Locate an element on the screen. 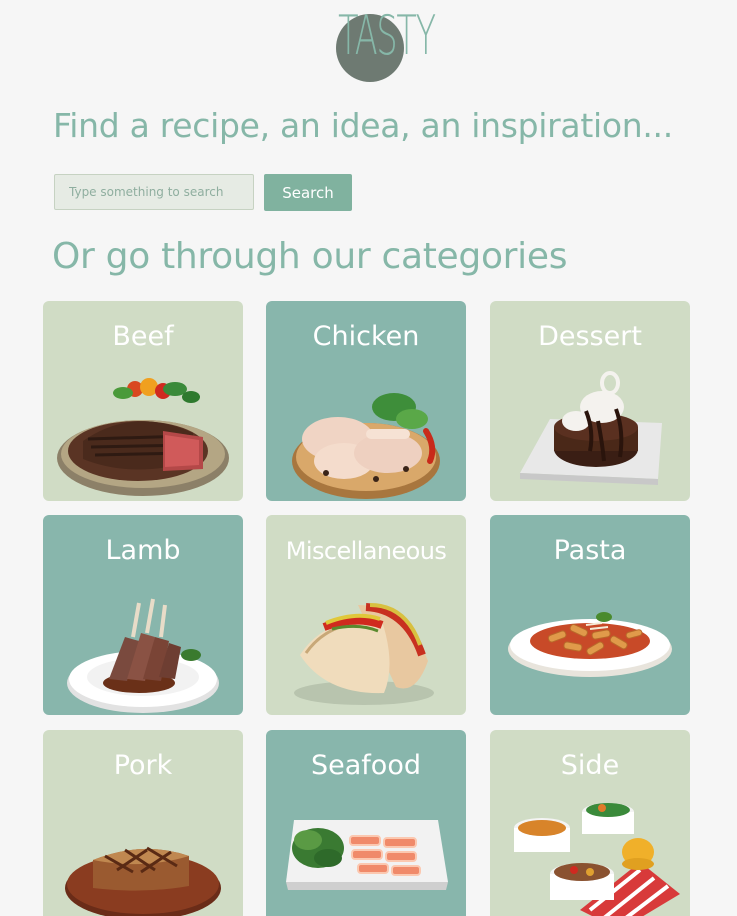  category-label: Dessert is located at coordinates (590, 336).